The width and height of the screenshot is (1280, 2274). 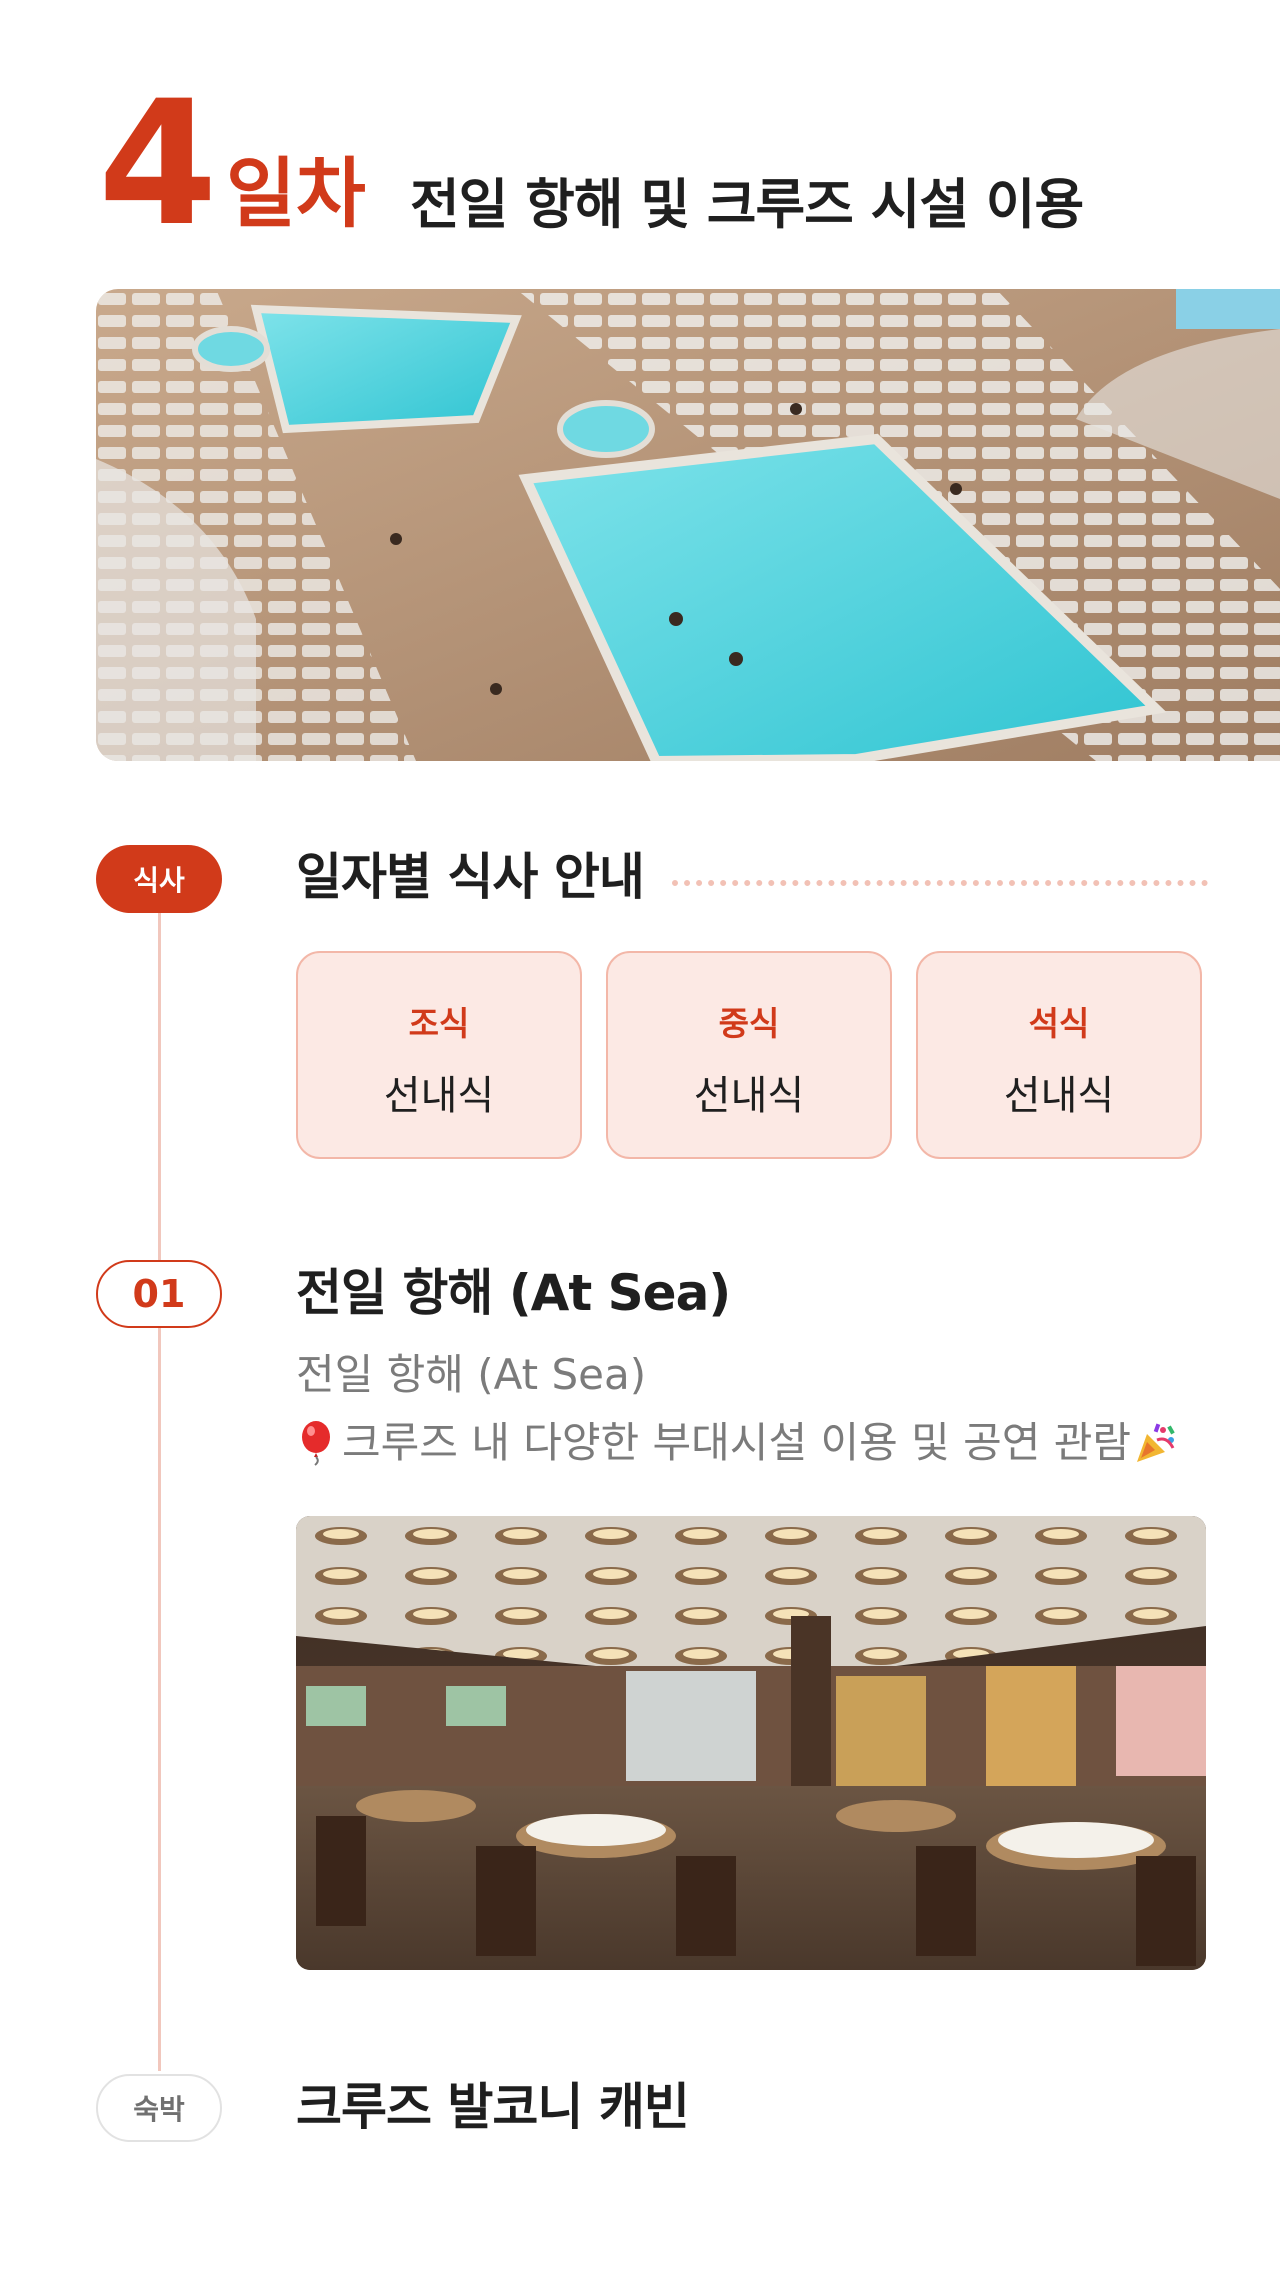 I want to click on schedule-number-badge: 01, so click(x=159, y=1294).